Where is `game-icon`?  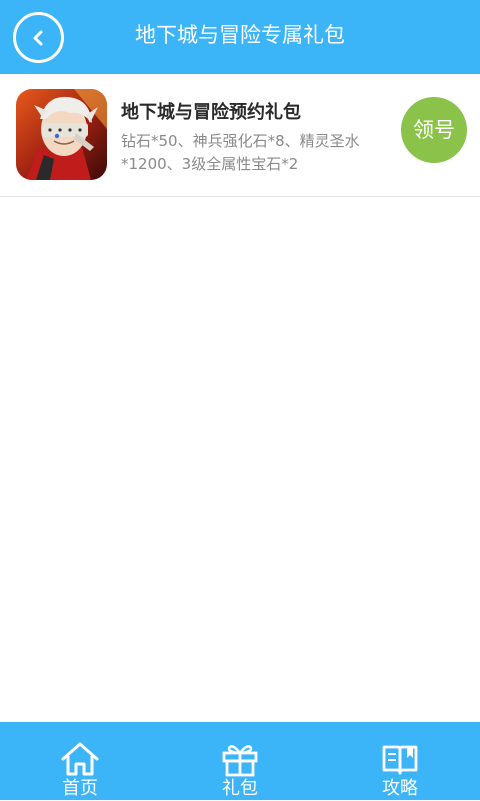 game-icon is located at coordinates (61, 134).